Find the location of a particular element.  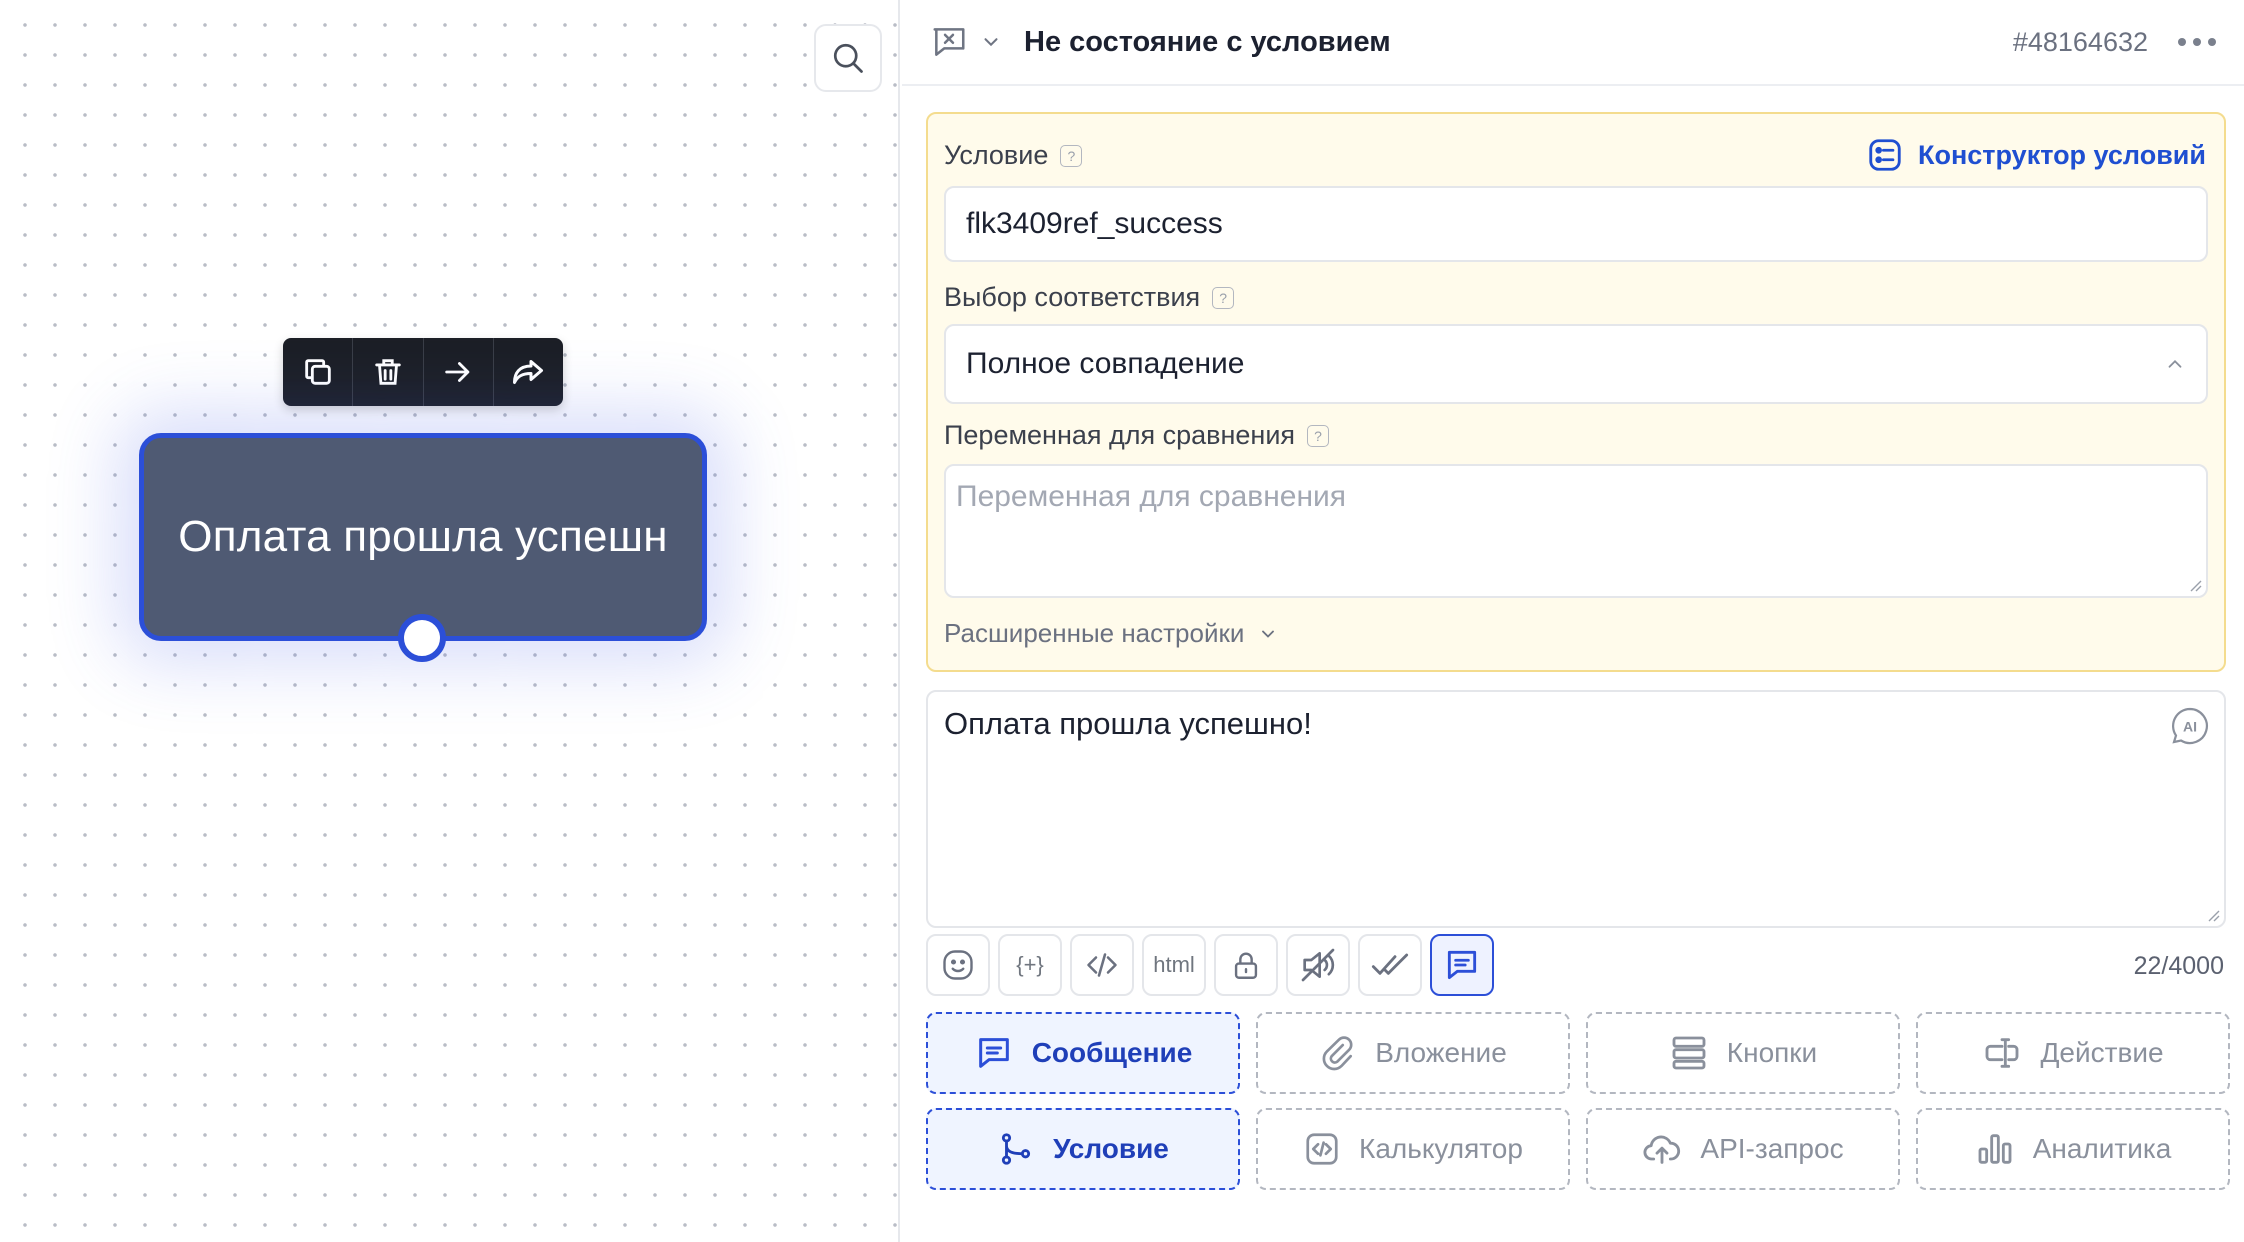

condition-constructor-link: Конструктор условий is located at coordinates (2036, 155).